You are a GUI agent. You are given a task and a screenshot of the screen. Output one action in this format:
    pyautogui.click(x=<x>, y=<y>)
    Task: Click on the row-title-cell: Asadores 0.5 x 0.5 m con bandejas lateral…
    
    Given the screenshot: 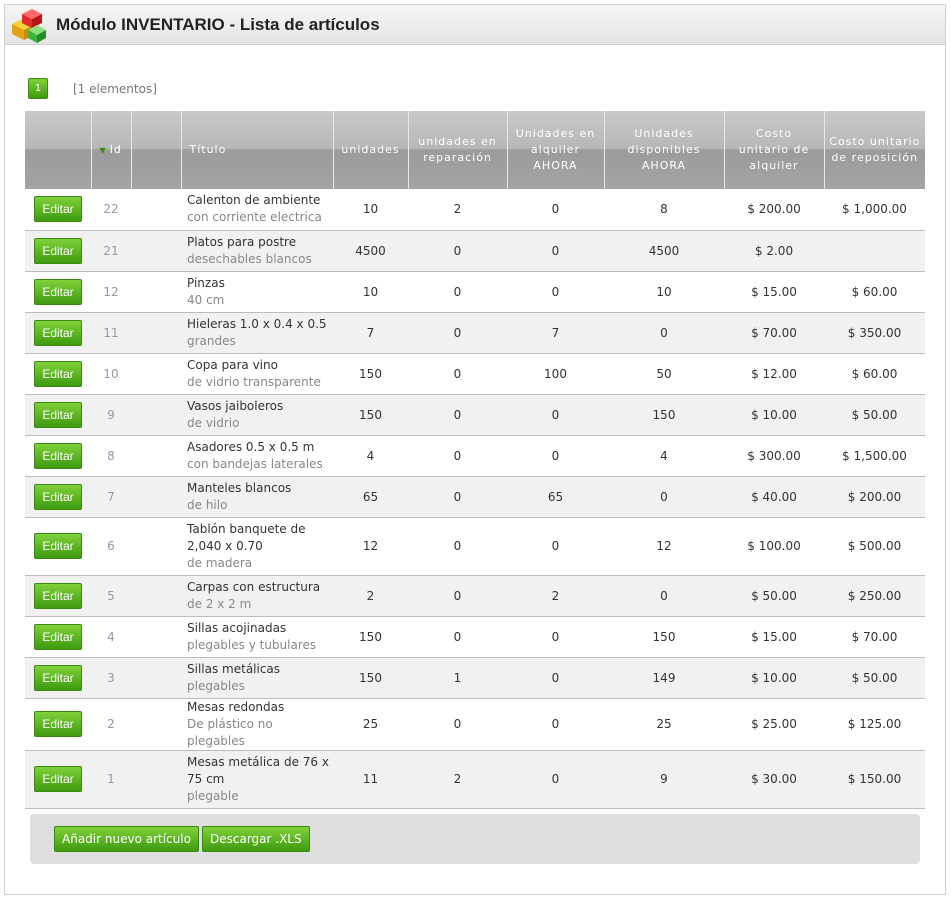 What is the action you would take?
    pyautogui.click(x=257, y=456)
    